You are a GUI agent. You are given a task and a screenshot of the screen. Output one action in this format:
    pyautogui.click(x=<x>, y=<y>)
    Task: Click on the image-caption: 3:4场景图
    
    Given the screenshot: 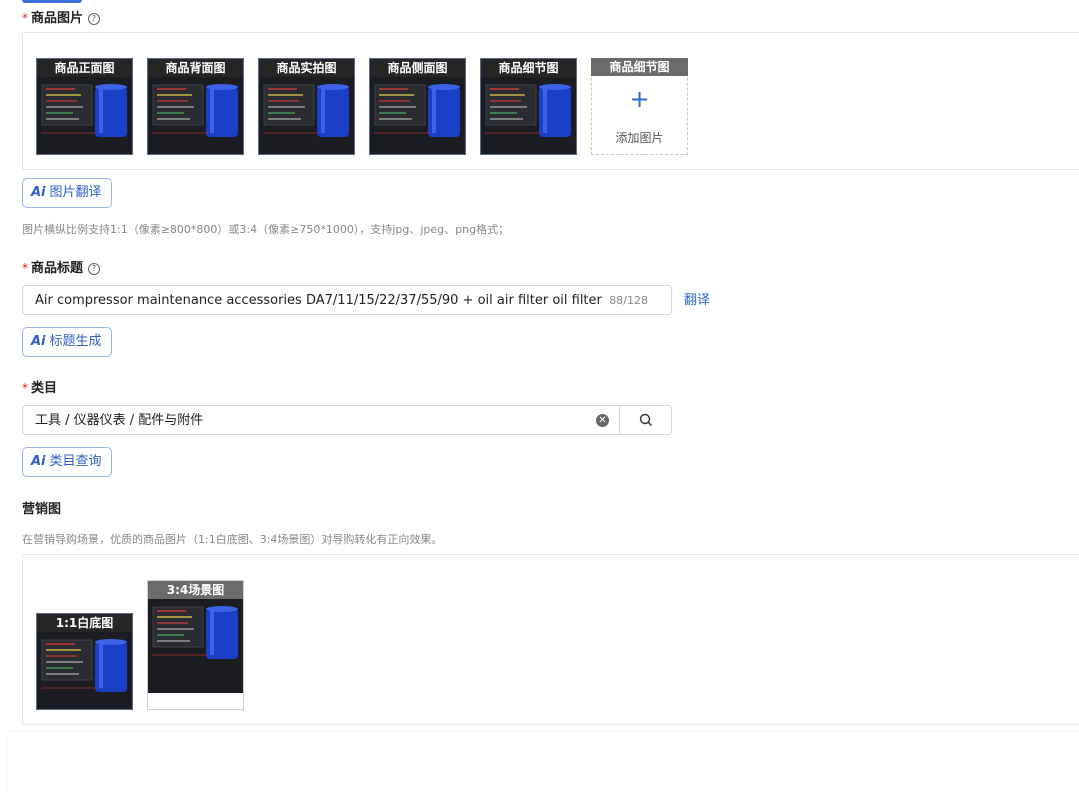 What is the action you would take?
    pyautogui.click(x=195, y=590)
    